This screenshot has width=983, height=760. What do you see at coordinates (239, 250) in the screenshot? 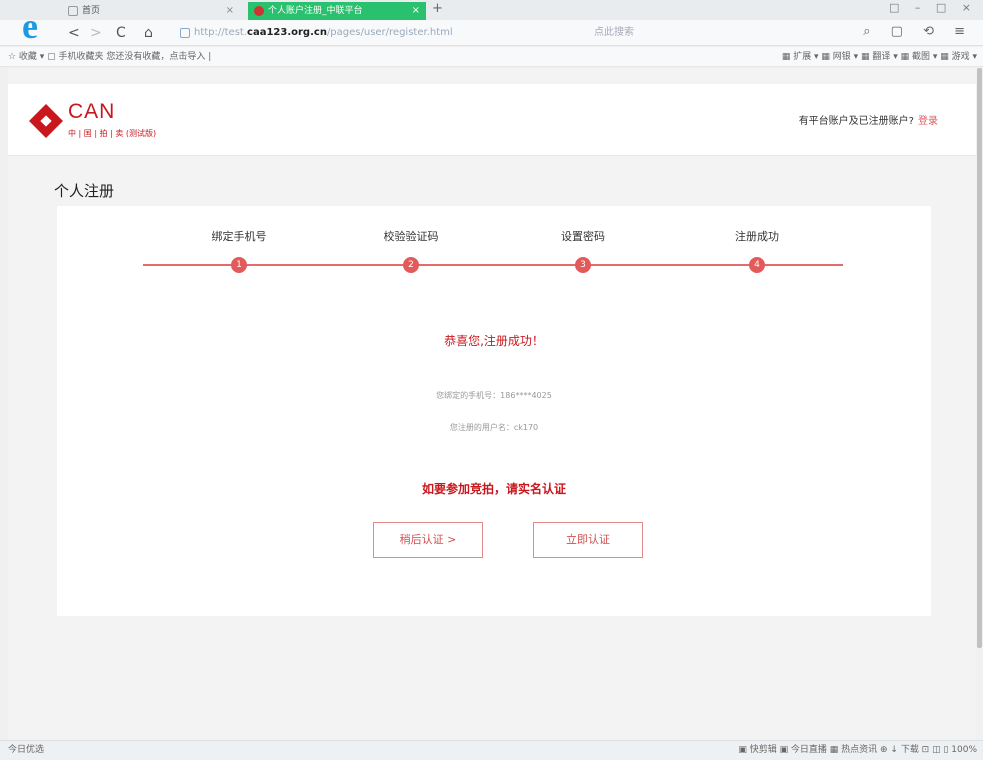
I see `step-1: 绑定手机号 1` at bounding box center [239, 250].